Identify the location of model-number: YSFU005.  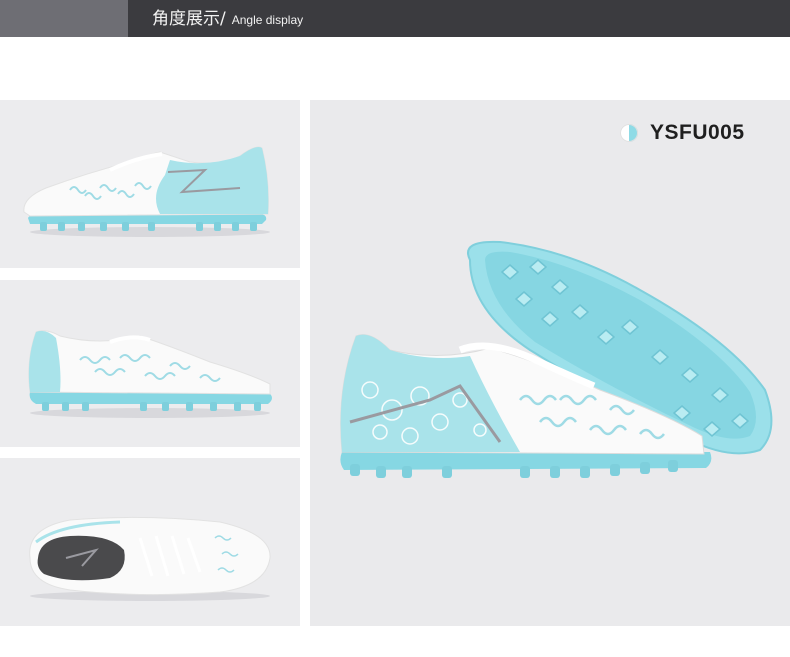
(697, 132).